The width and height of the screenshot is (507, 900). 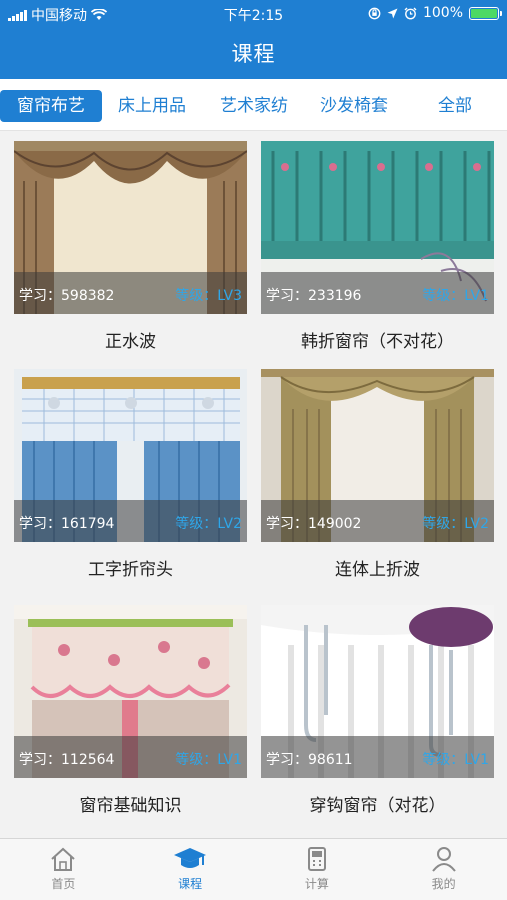 What do you see at coordinates (208, 296) in the screenshot?
I see `level-label: 等级：LV3` at bounding box center [208, 296].